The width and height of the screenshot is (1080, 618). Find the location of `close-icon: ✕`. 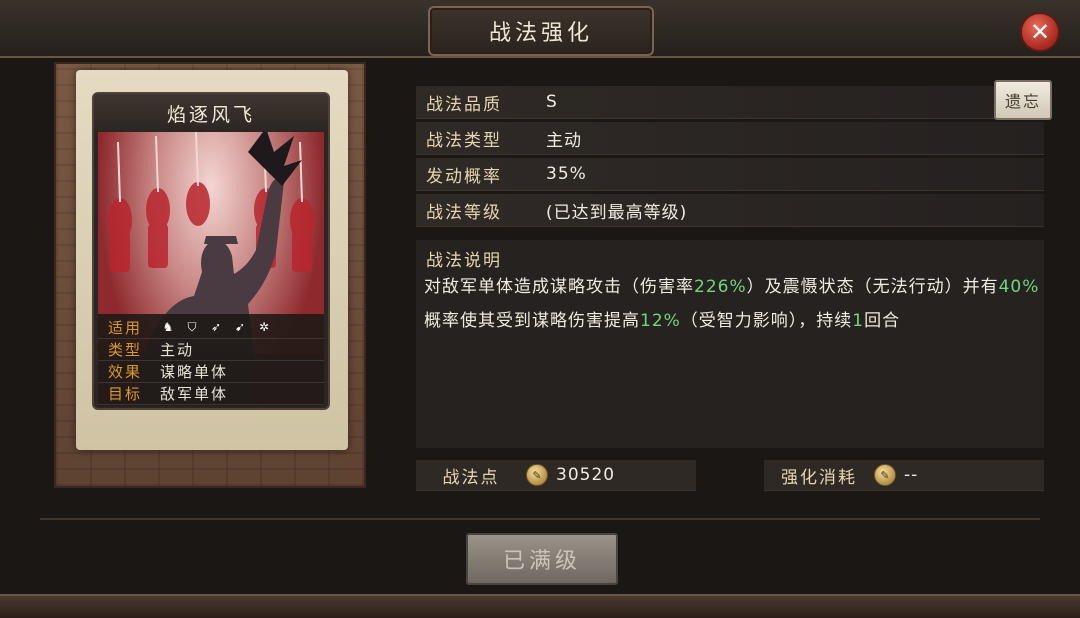

close-icon: ✕ is located at coordinates (1040, 32).